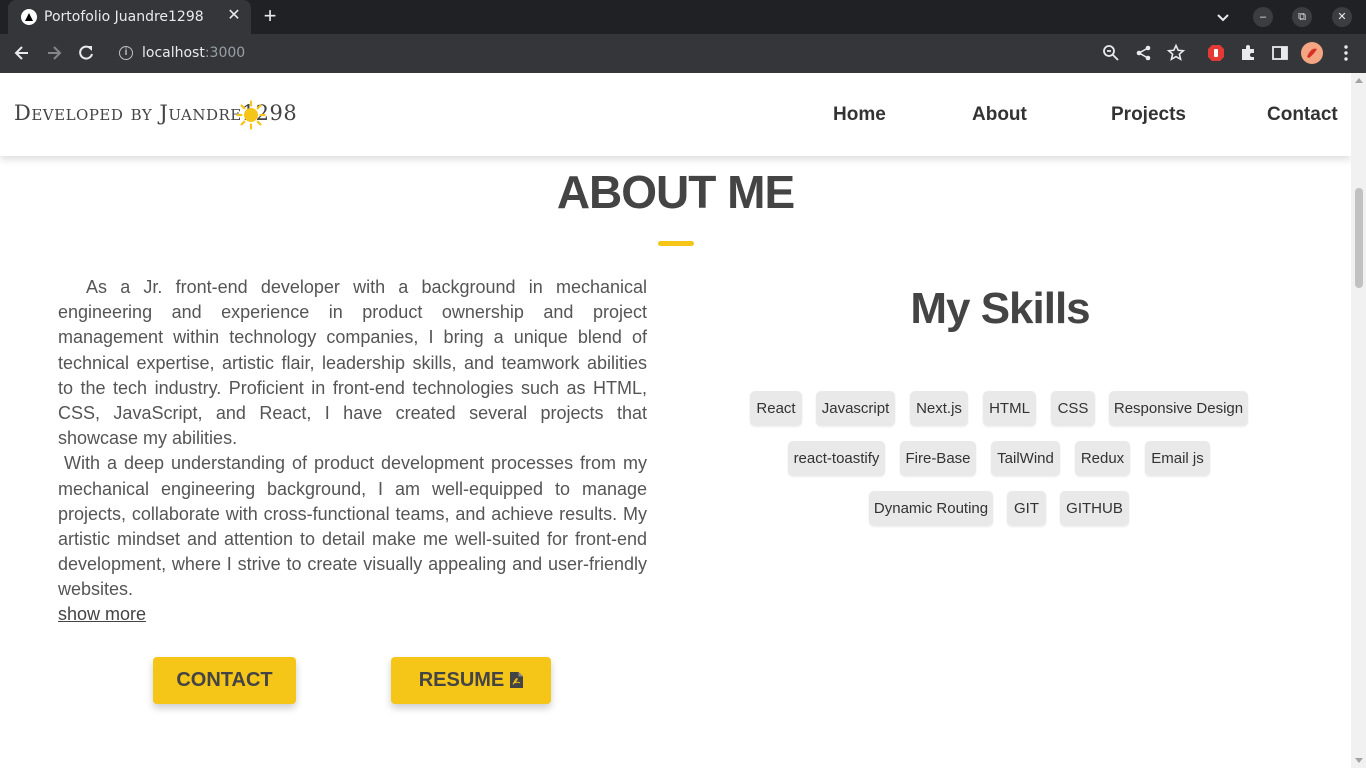 The width and height of the screenshot is (1366, 768). I want to click on share-icon, so click(1144, 53).